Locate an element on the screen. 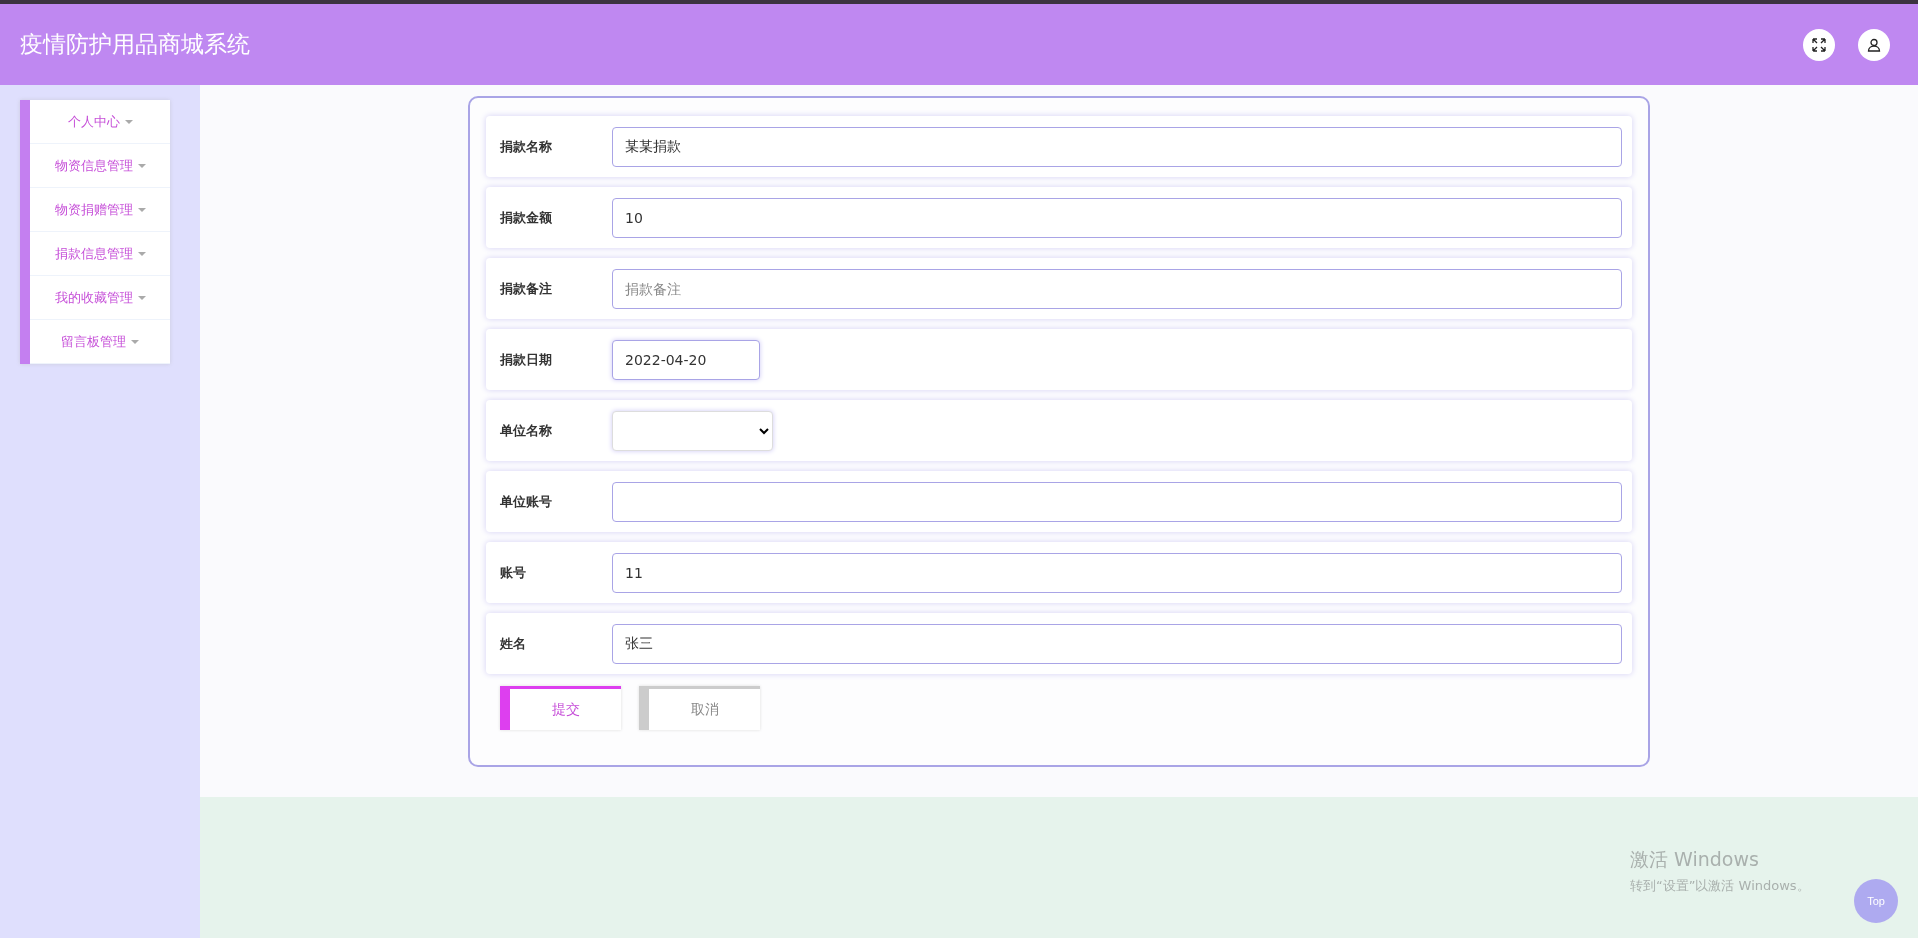 The width and height of the screenshot is (1918, 938). field-label: 捐款名称 is located at coordinates (526, 146).